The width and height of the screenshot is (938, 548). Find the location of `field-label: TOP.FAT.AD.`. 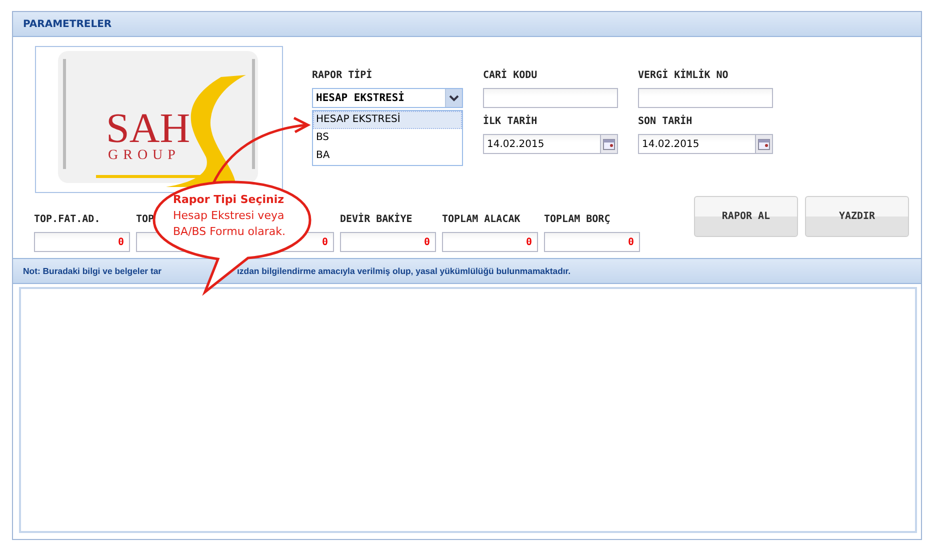

field-label: TOP.FAT.AD. is located at coordinates (67, 220).